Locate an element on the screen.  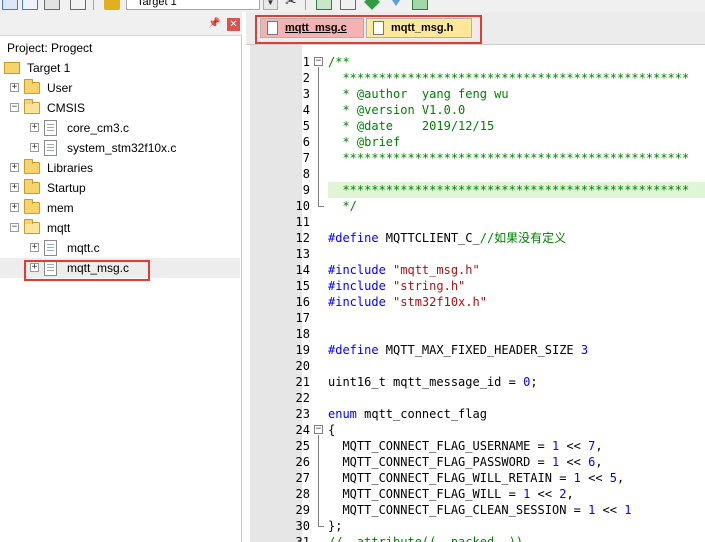
tree-item: + mem is located at coordinates (120, 208).